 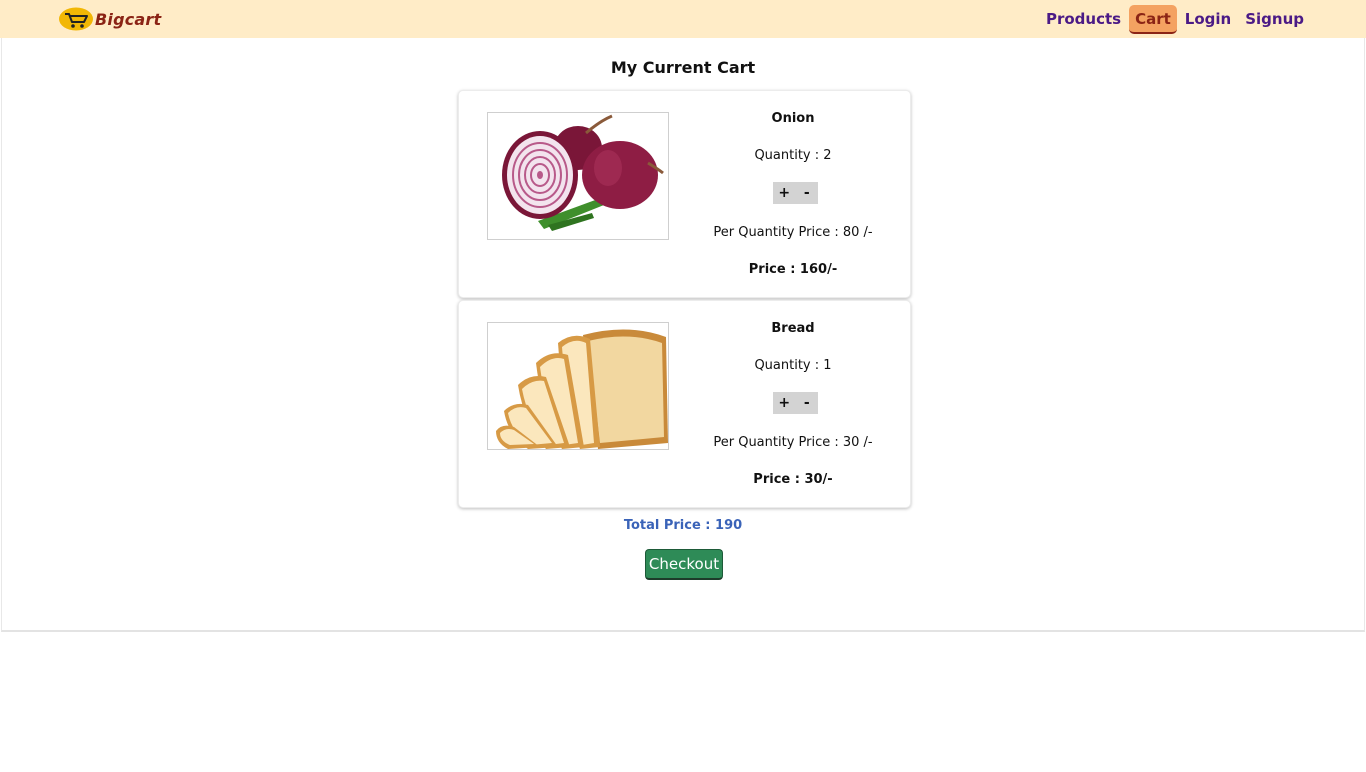 What do you see at coordinates (578, 386) in the screenshot?
I see `product-image-bread` at bounding box center [578, 386].